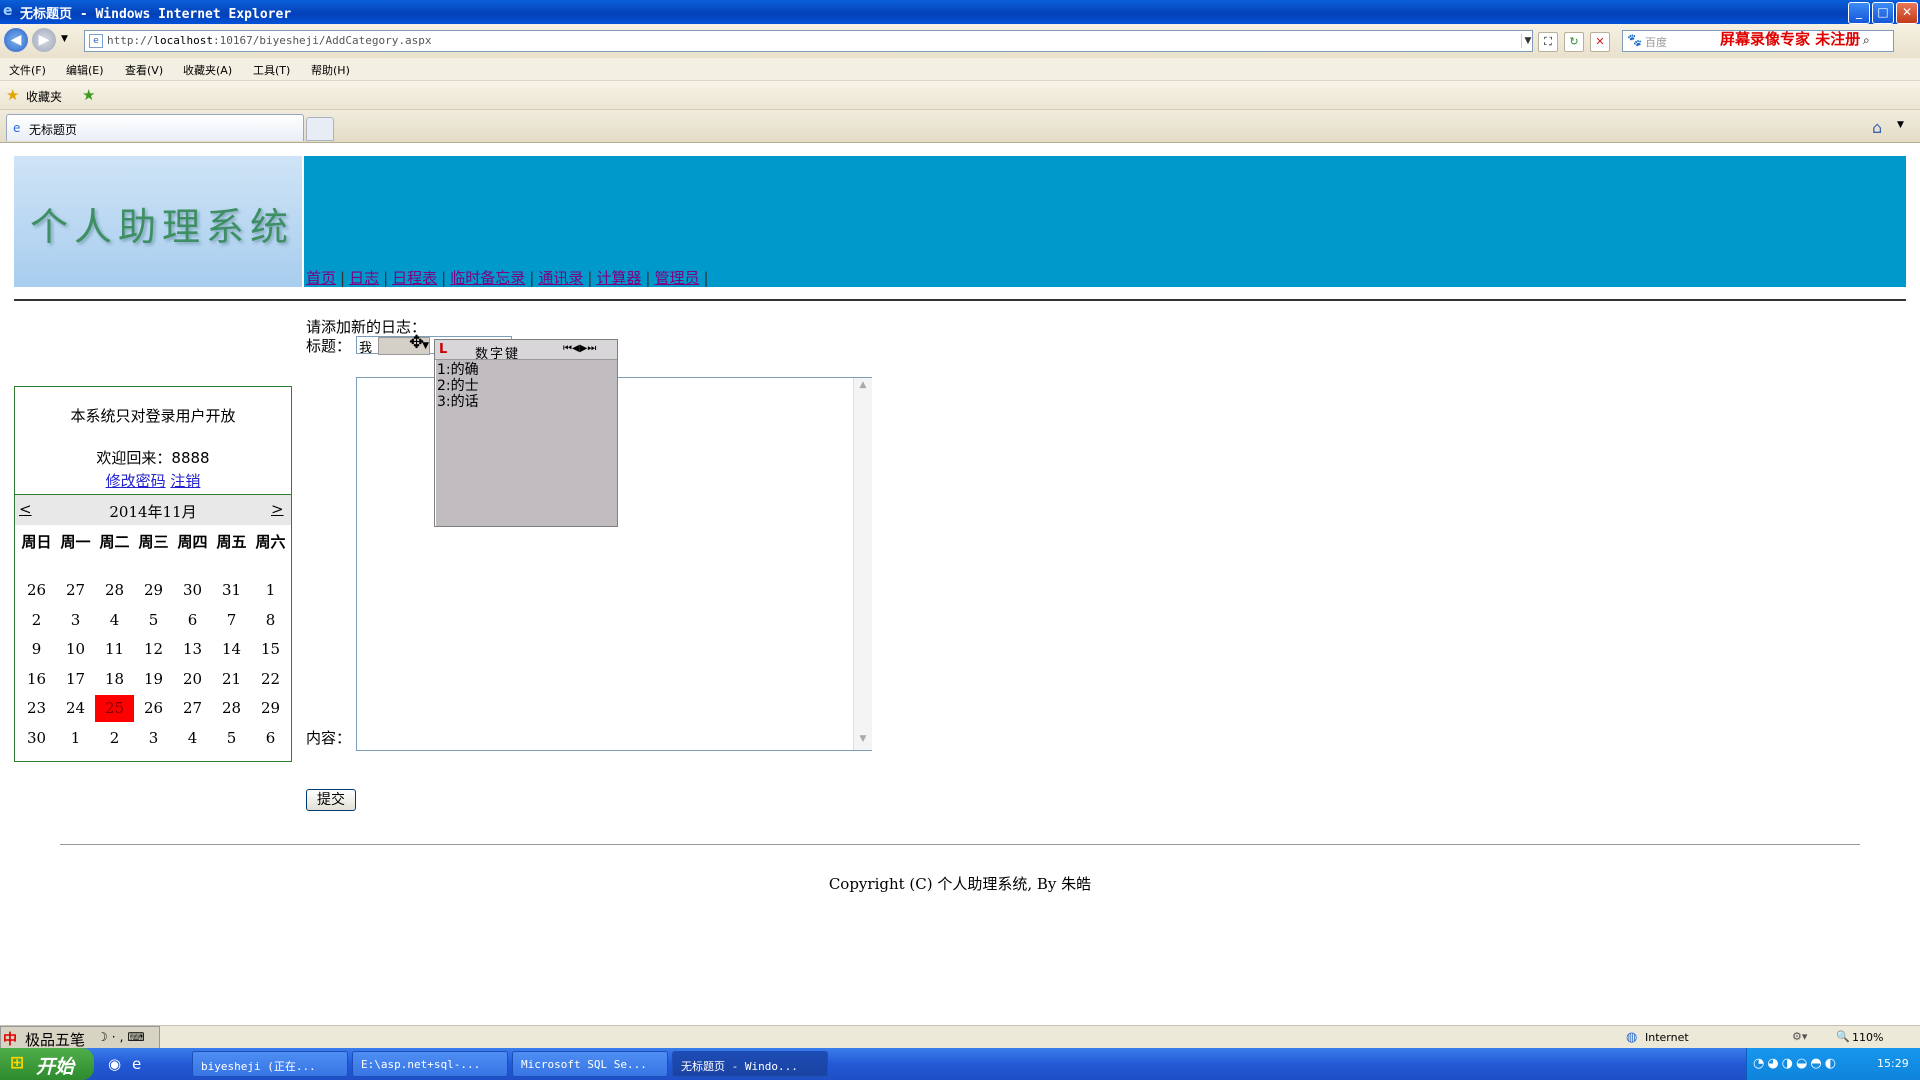 The width and height of the screenshot is (1920, 1080). Describe the element at coordinates (320, 129) in the screenshot. I see `new-tab-button` at that location.